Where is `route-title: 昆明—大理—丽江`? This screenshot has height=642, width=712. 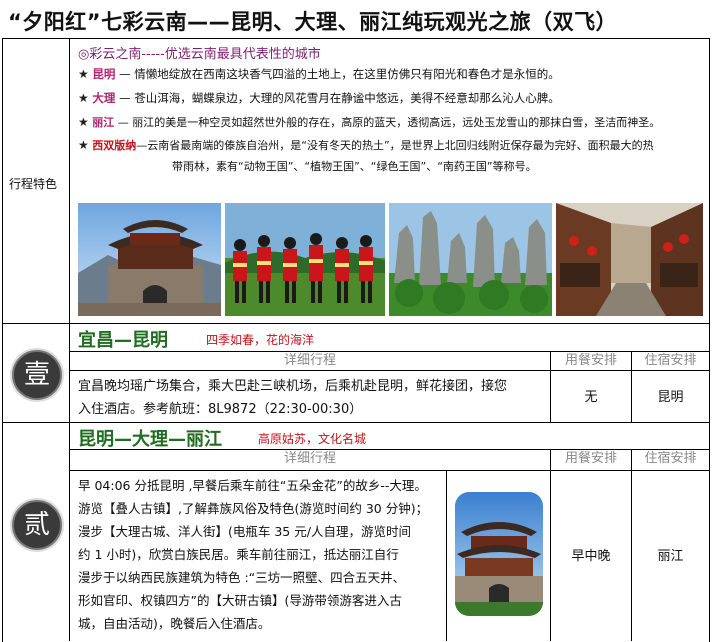 route-title: 昆明—大理—丽江 is located at coordinates (150, 439).